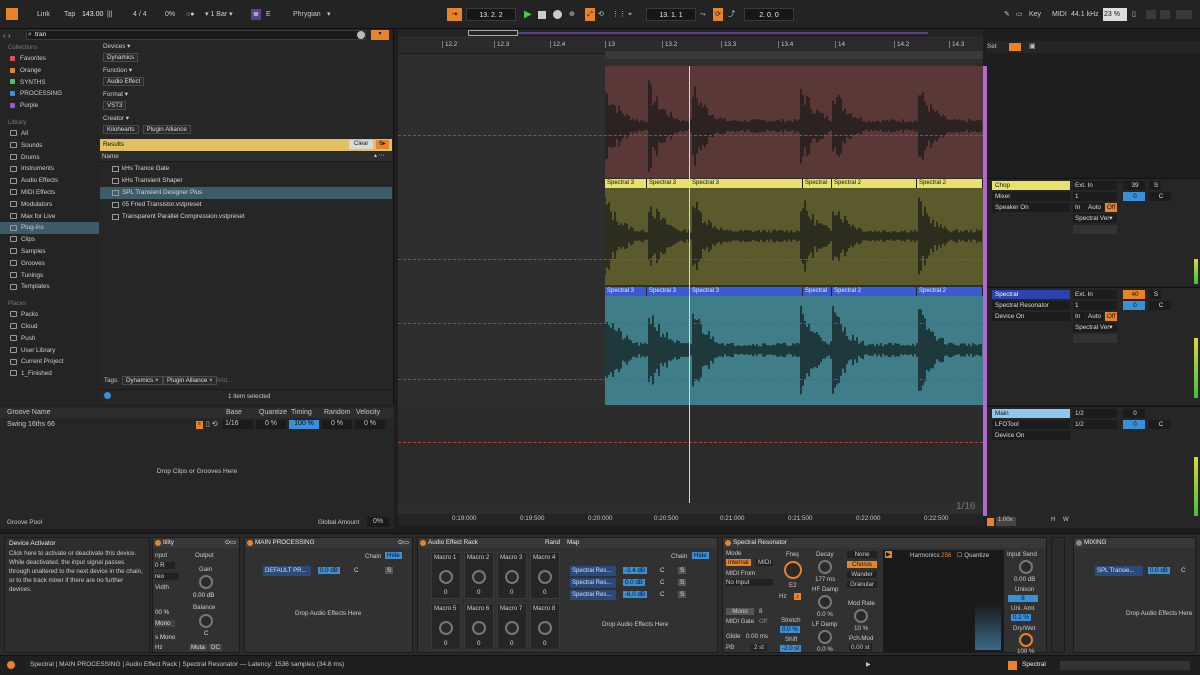  Describe the element at coordinates (115, 105) in the screenshot. I see `filter-tag: VST3` at that location.